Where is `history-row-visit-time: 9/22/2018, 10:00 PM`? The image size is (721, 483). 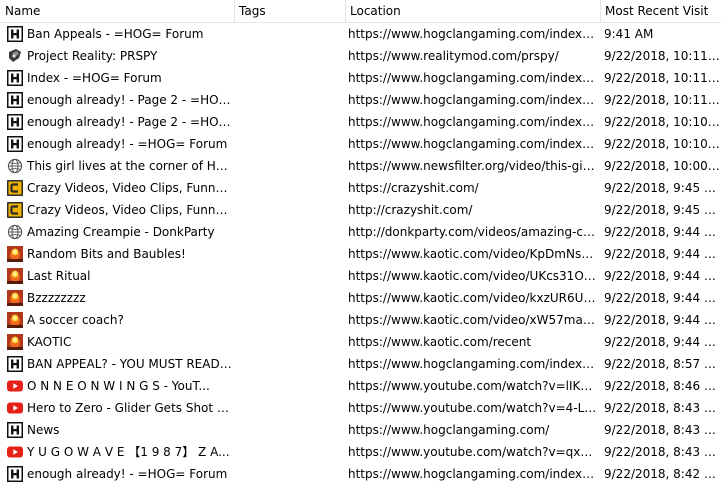
history-row-visit-time: 9/22/2018, 10:00 PM is located at coordinates (662, 166).